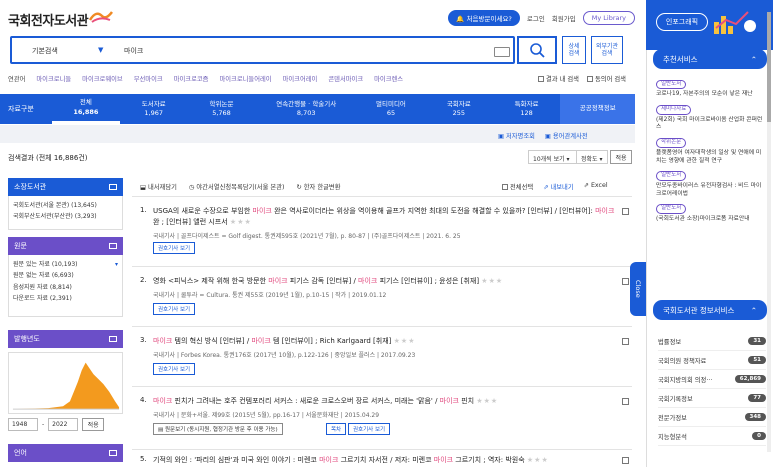  Describe the element at coordinates (711, 118) in the screenshot. I see `recommend-item: 세미나자료 (제2회) 국회 마이크로바이옴 산업화 콘퍼런스` at that location.